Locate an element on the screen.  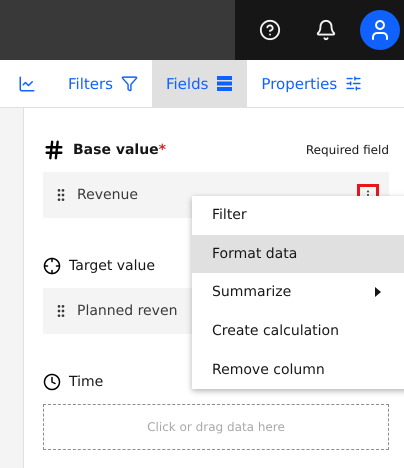
section-label: Target value is located at coordinates (112, 266).